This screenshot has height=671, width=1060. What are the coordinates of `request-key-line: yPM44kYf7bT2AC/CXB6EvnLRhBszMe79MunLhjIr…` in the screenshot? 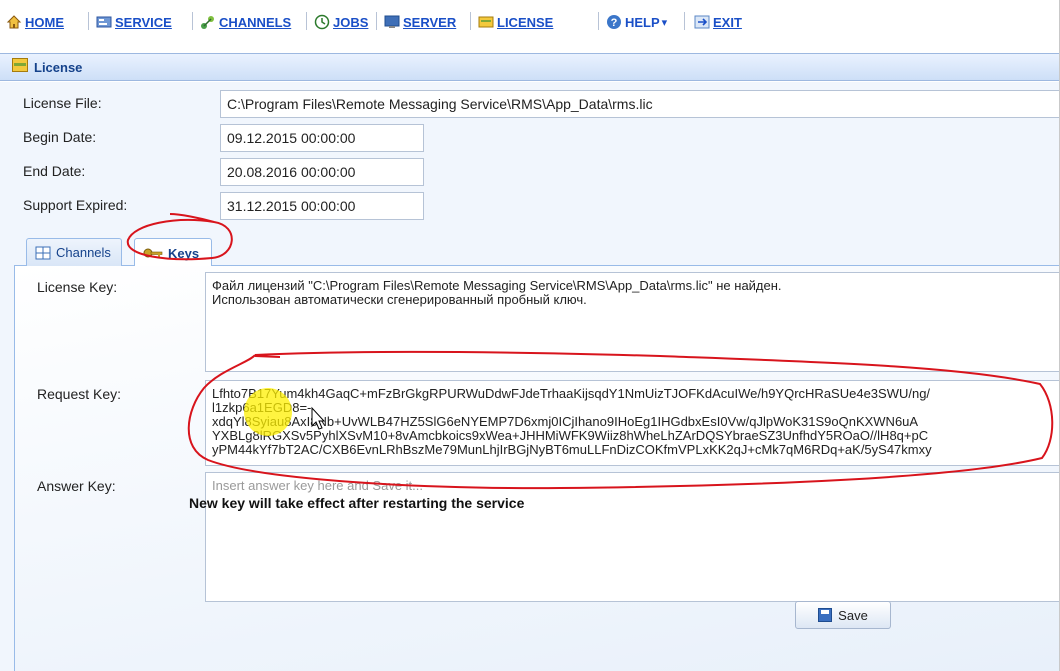 It's located at (572, 449).